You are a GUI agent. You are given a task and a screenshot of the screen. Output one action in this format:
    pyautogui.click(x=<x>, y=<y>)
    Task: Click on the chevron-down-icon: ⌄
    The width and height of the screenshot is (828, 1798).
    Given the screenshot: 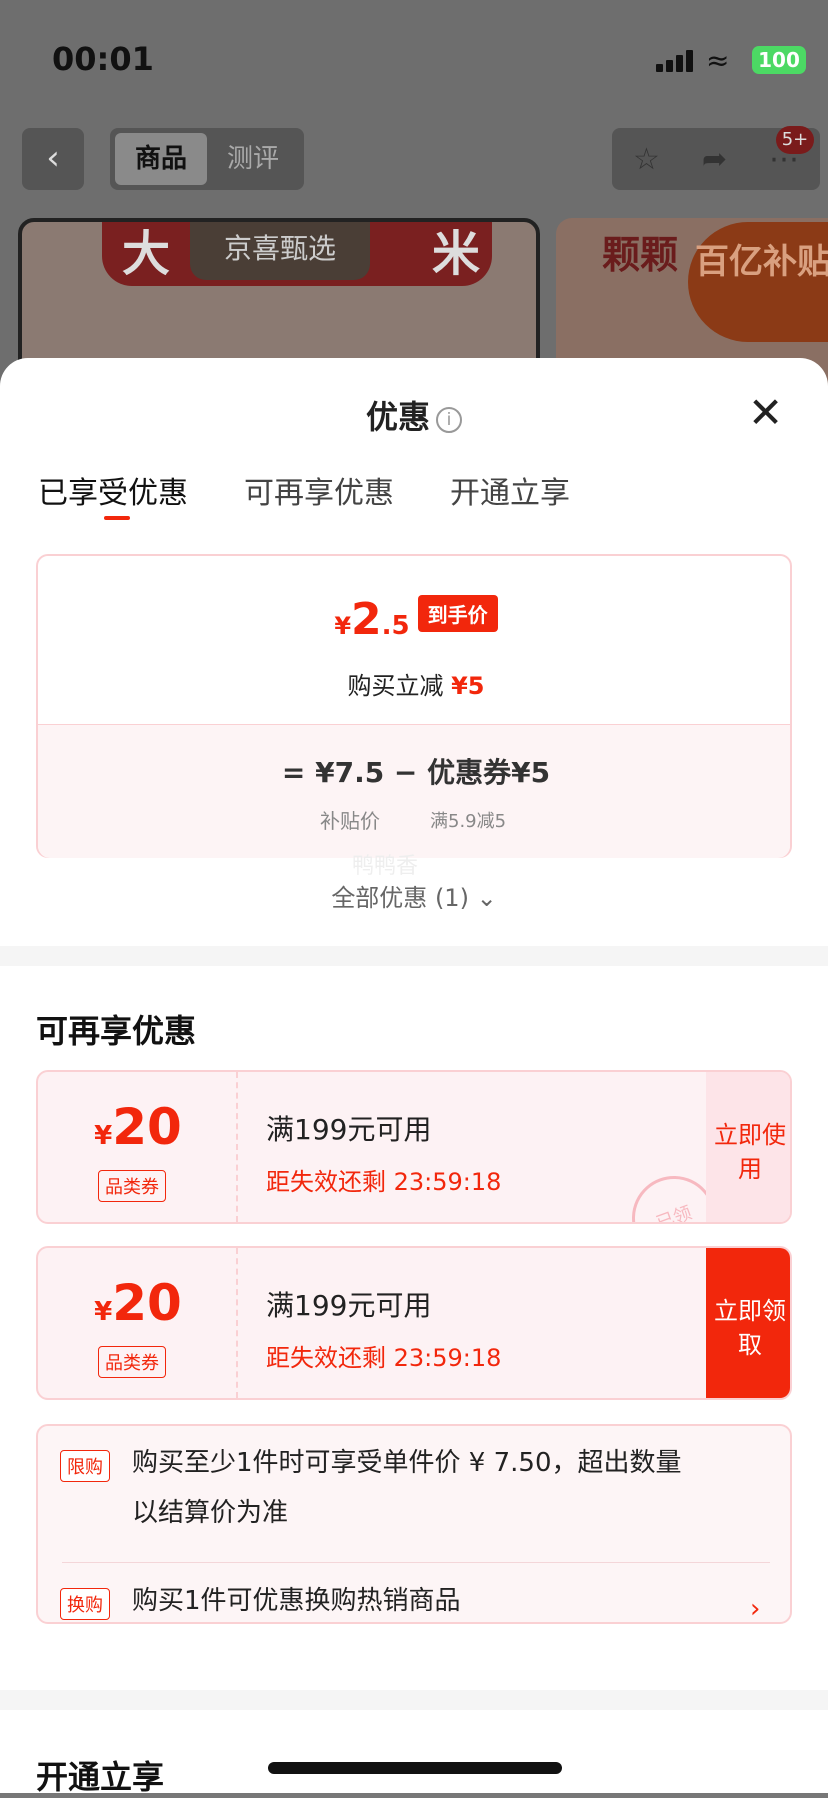 What is the action you would take?
    pyautogui.click(x=486, y=898)
    